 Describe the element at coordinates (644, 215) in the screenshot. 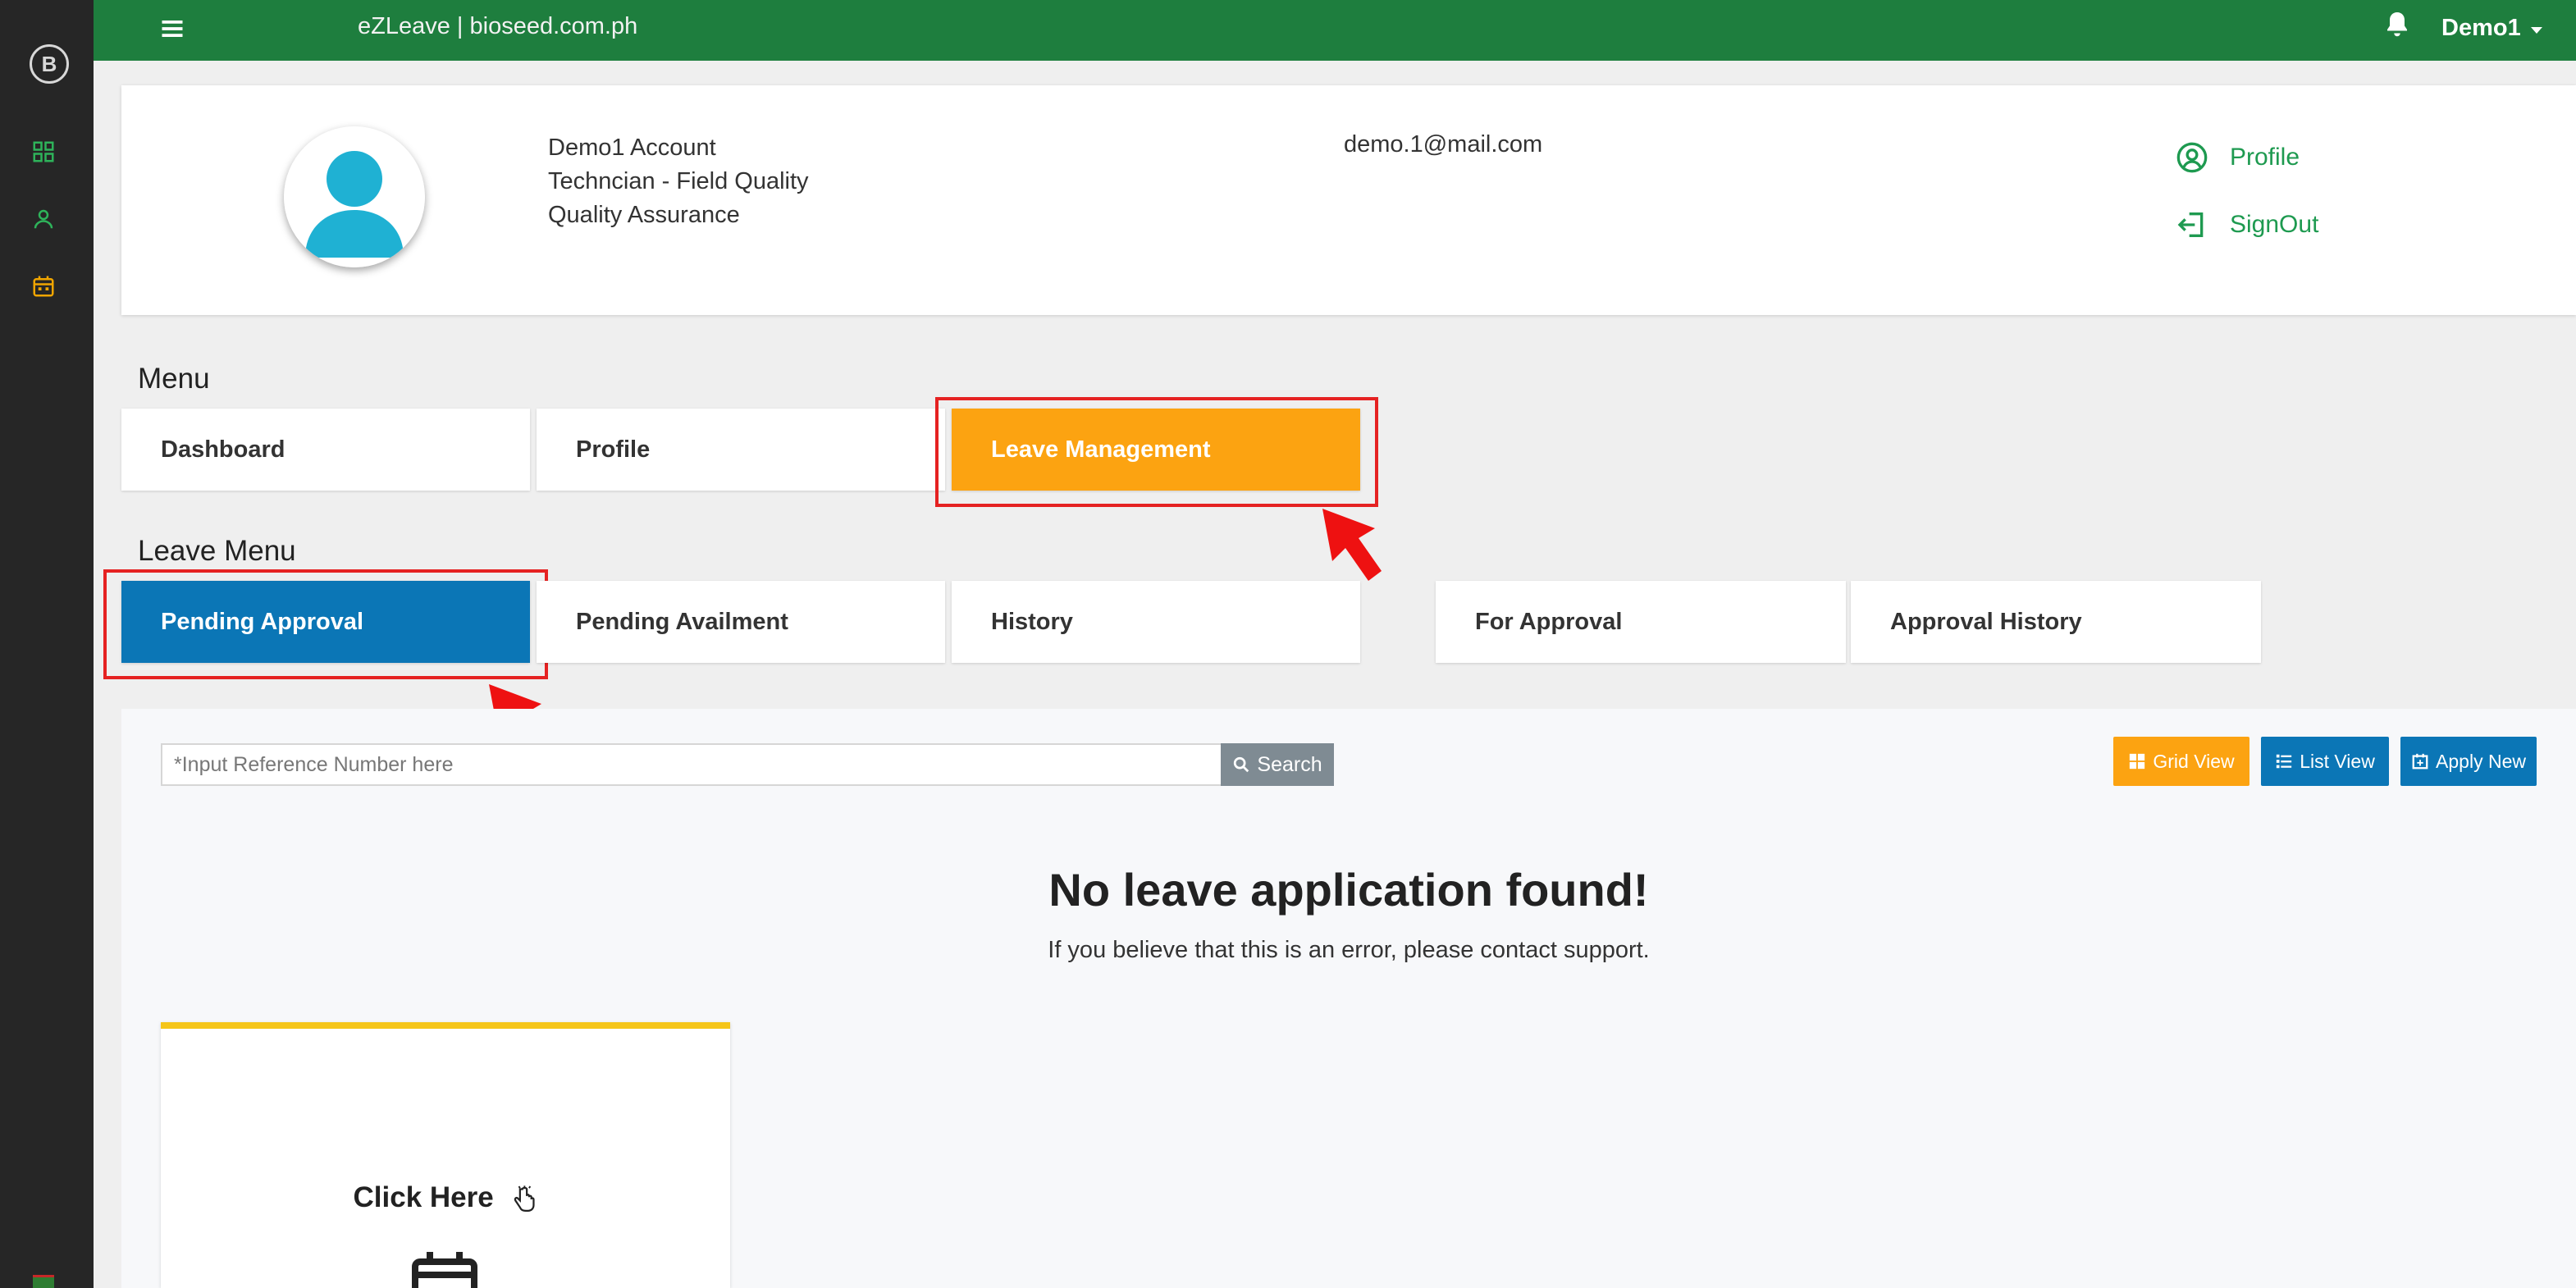

I see `profile-department: Quality Assurance` at that location.